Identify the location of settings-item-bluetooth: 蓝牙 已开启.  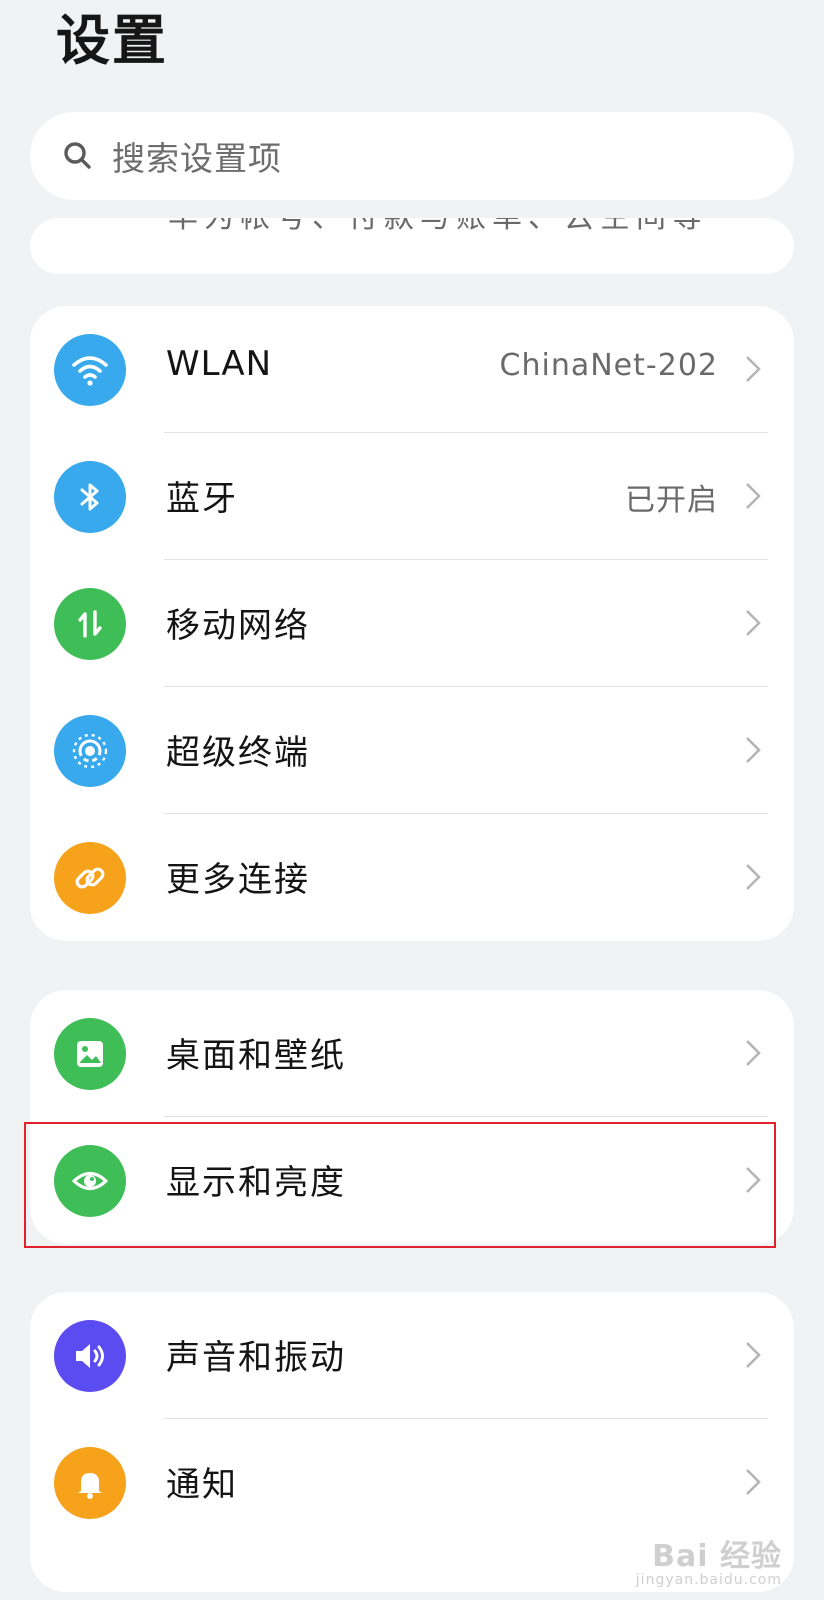
(412, 496).